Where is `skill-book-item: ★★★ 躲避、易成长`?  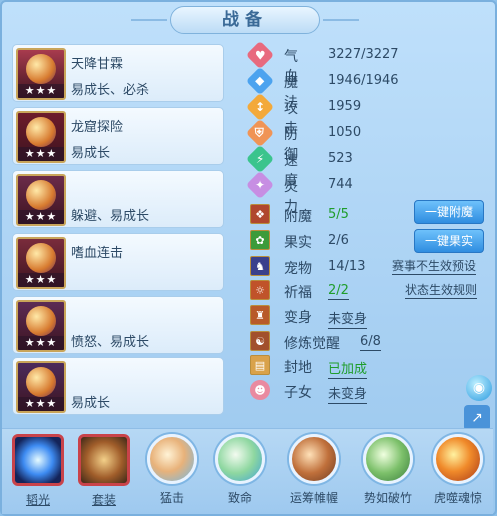 skill-book-item: ★★★ 躲避、易成长 is located at coordinates (118, 199).